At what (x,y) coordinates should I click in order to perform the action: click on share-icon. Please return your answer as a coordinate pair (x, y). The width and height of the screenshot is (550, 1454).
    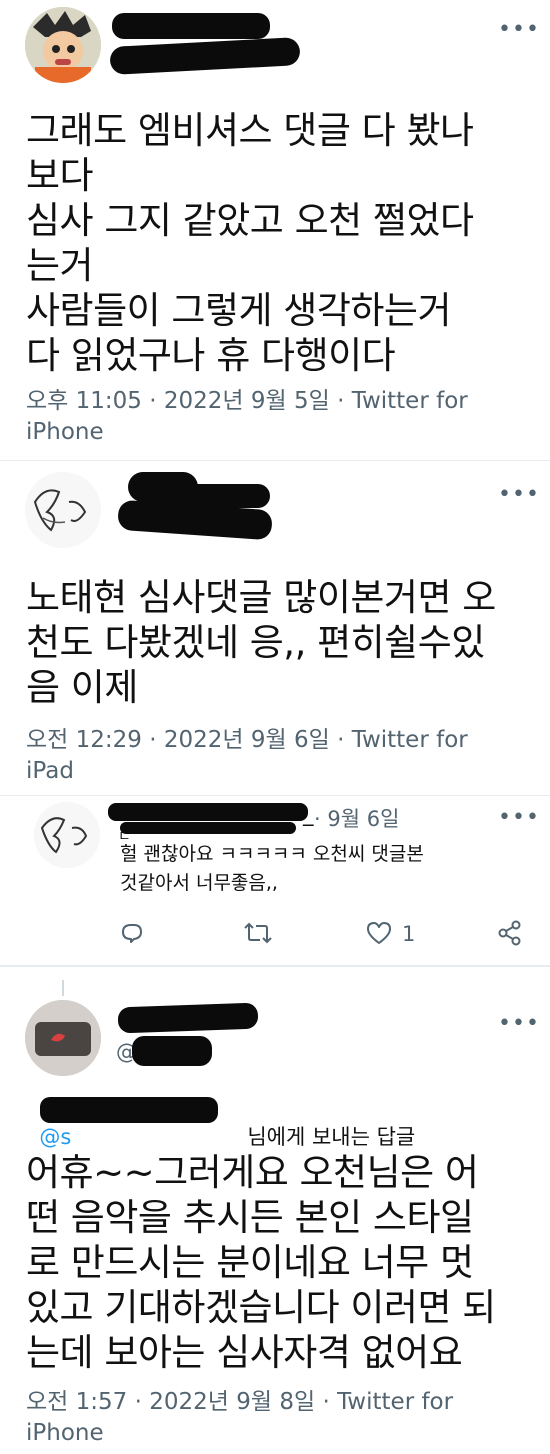
    Looking at the image, I should click on (510, 935).